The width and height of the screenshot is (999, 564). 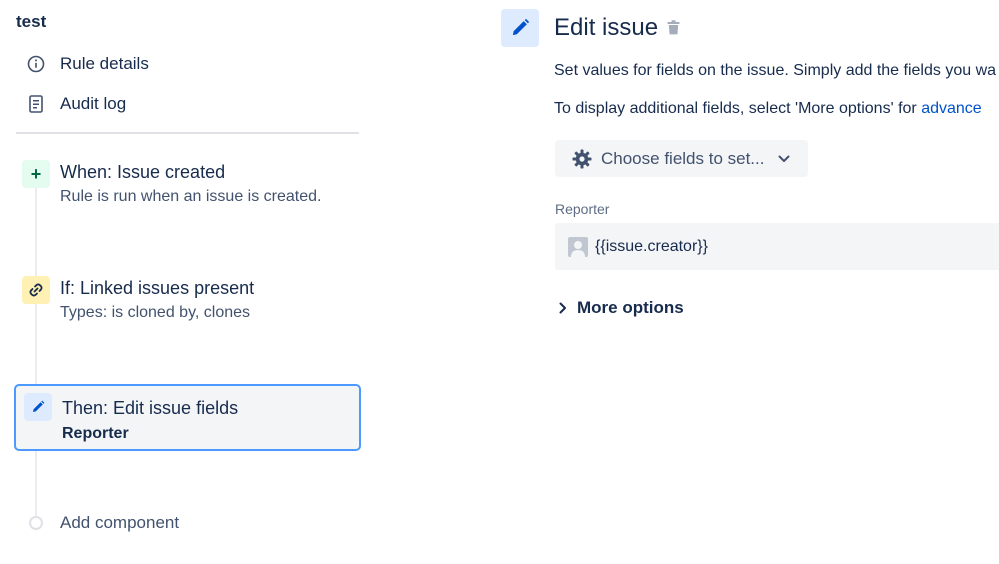 What do you see at coordinates (31, 21) in the screenshot?
I see `rule-name: test` at bounding box center [31, 21].